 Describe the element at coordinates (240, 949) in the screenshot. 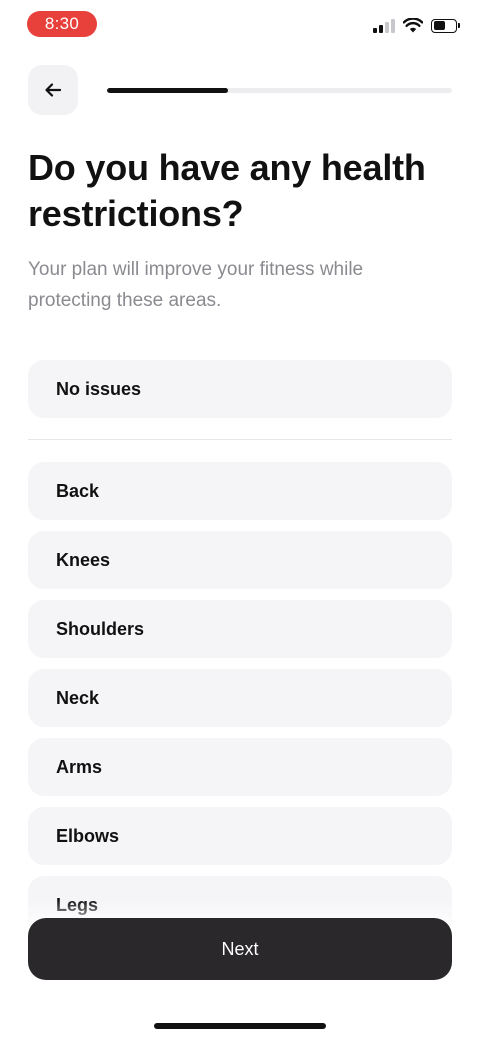

I see `next-button: Next` at that location.